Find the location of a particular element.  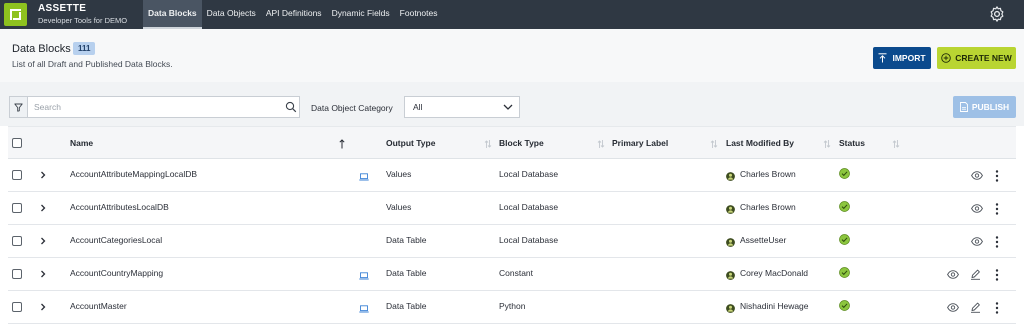

column-header-block-type: Block Type is located at coordinates (521, 143).